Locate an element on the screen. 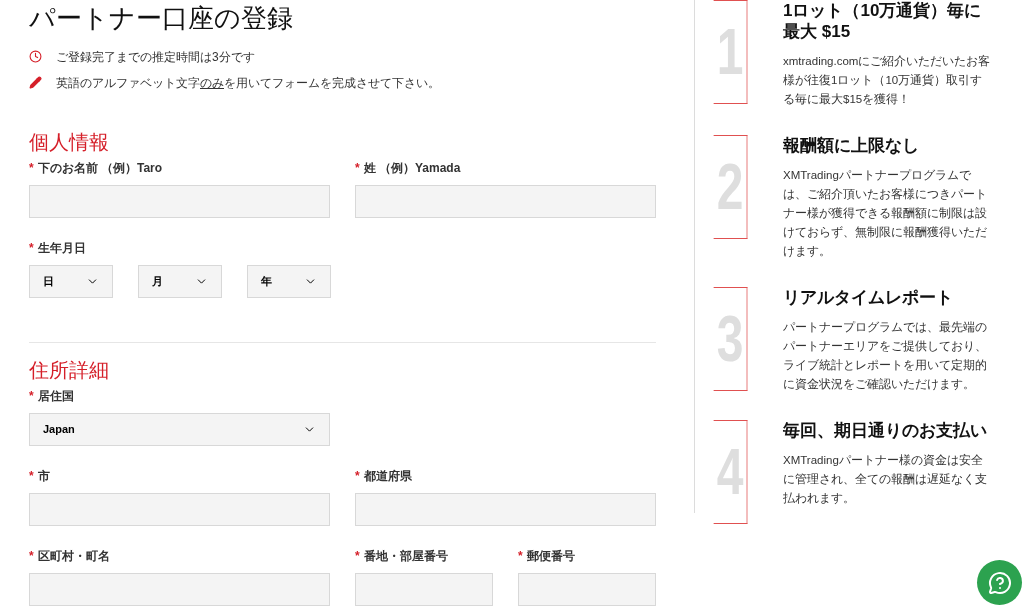 Image resolution: width=1024 pixels, height=610 pixels. field-label: 区町村・町名 is located at coordinates (73, 556).